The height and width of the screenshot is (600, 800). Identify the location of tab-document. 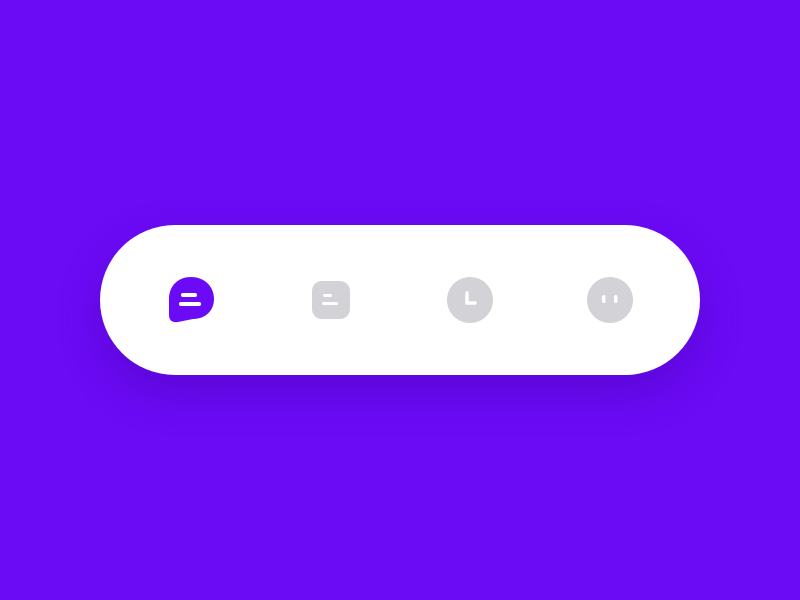
(331, 300).